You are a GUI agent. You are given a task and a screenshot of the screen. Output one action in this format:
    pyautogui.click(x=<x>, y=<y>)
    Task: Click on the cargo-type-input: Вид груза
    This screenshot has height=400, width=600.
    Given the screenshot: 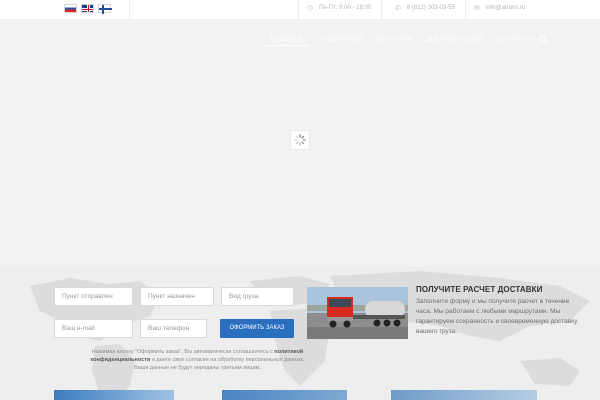 What is the action you would take?
    pyautogui.click(x=257, y=296)
    